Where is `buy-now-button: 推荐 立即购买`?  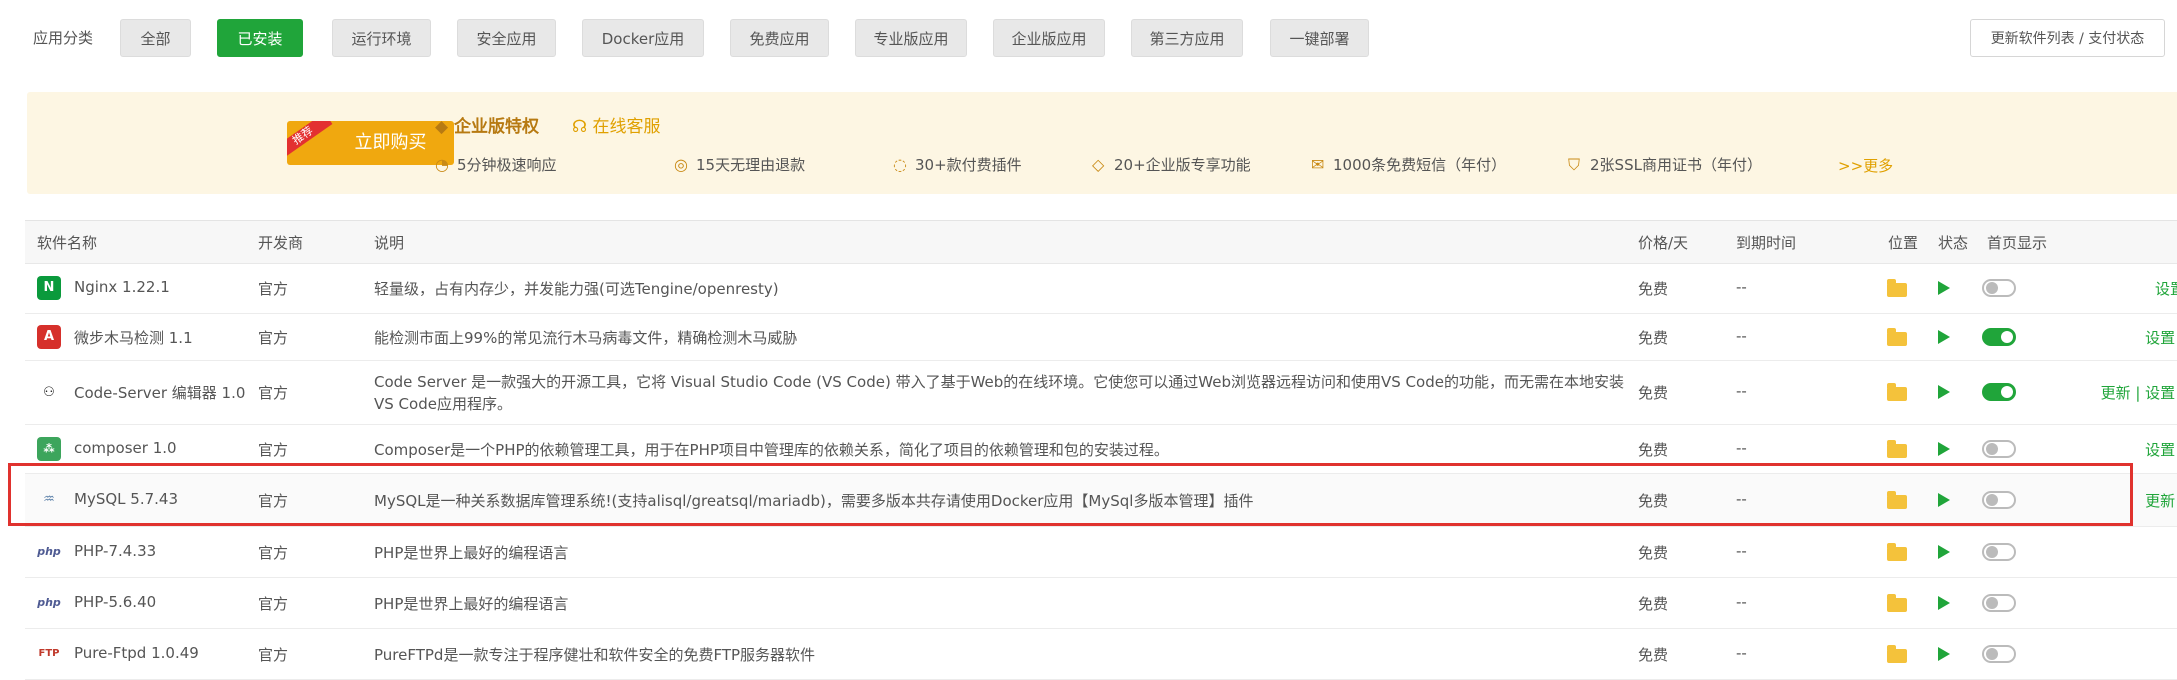 buy-now-button: 推荐 立即购买 is located at coordinates (370, 143).